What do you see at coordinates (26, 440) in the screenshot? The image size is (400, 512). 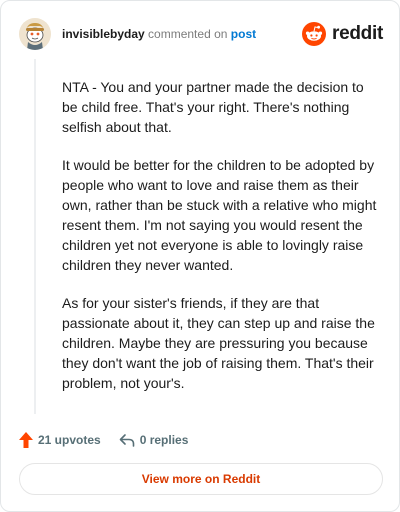 I see `upvote-arrow-icon` at bounding box center [26, 440].